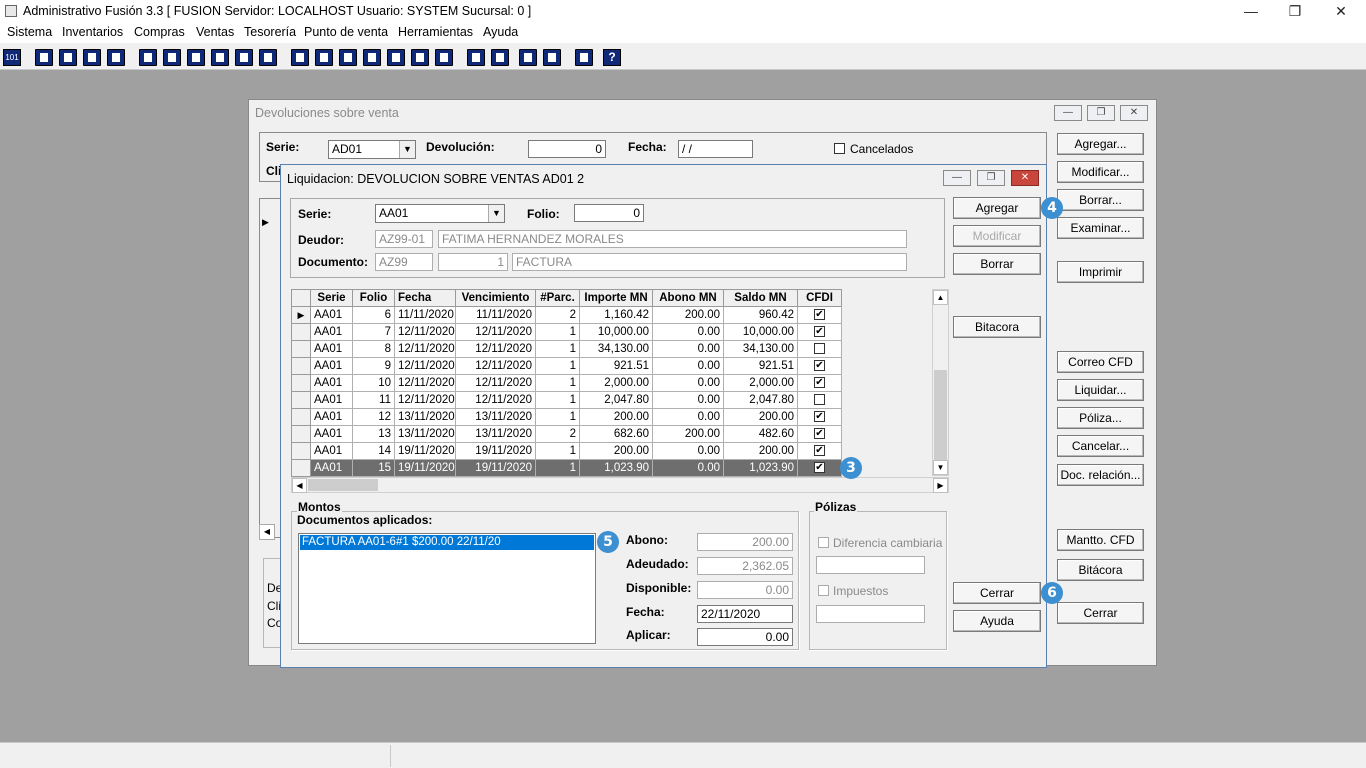 This screenshot has height=768, width=1366. Describe the element at coordinates (116, 57) in the screenshot. I see `toolbar-search-button` at that location.